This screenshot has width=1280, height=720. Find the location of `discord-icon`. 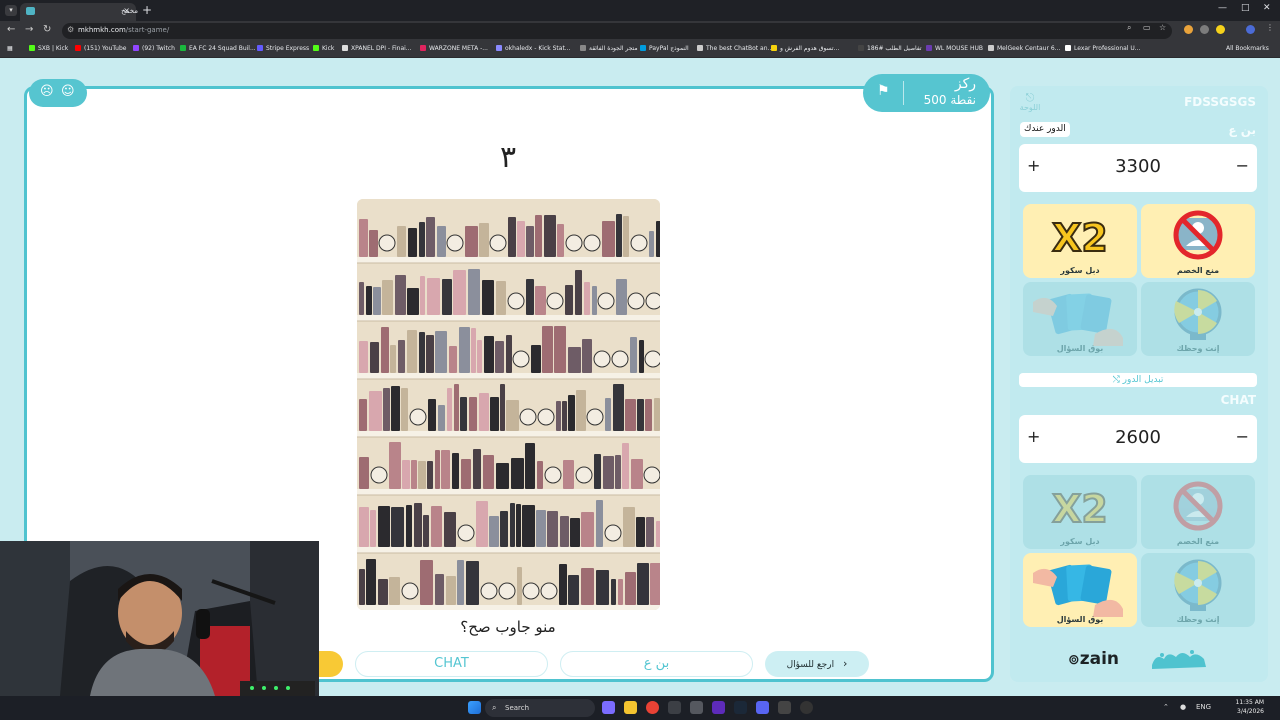

discord-icon is located at coordinates (762, 707).